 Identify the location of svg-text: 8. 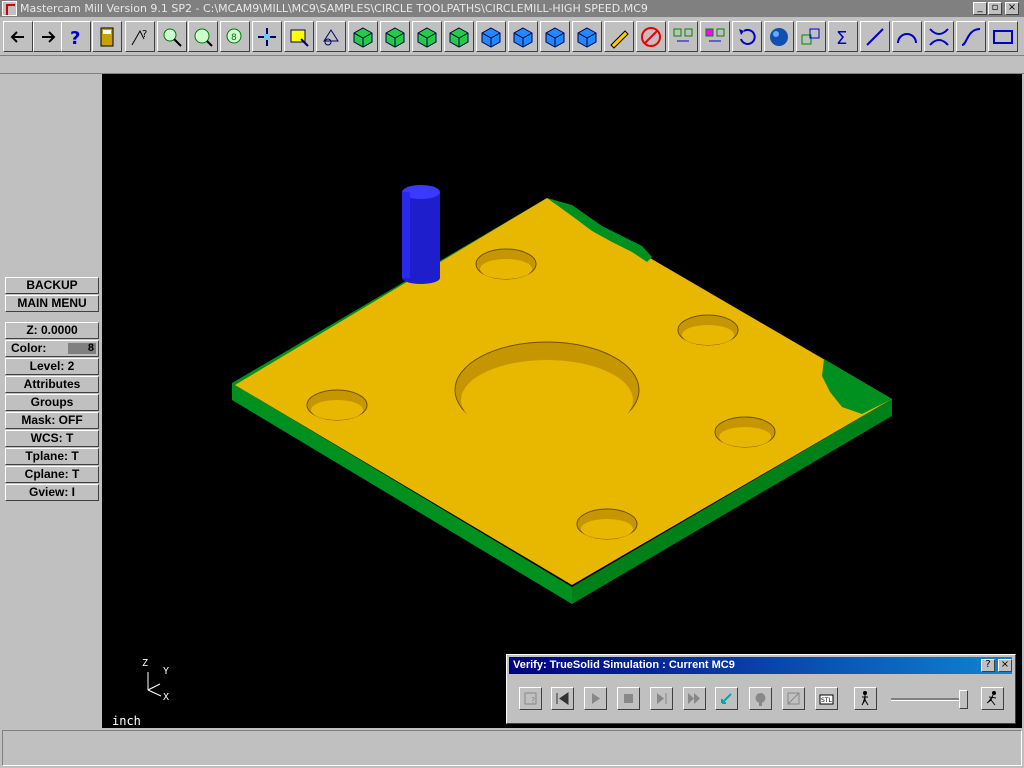
(234, 38).